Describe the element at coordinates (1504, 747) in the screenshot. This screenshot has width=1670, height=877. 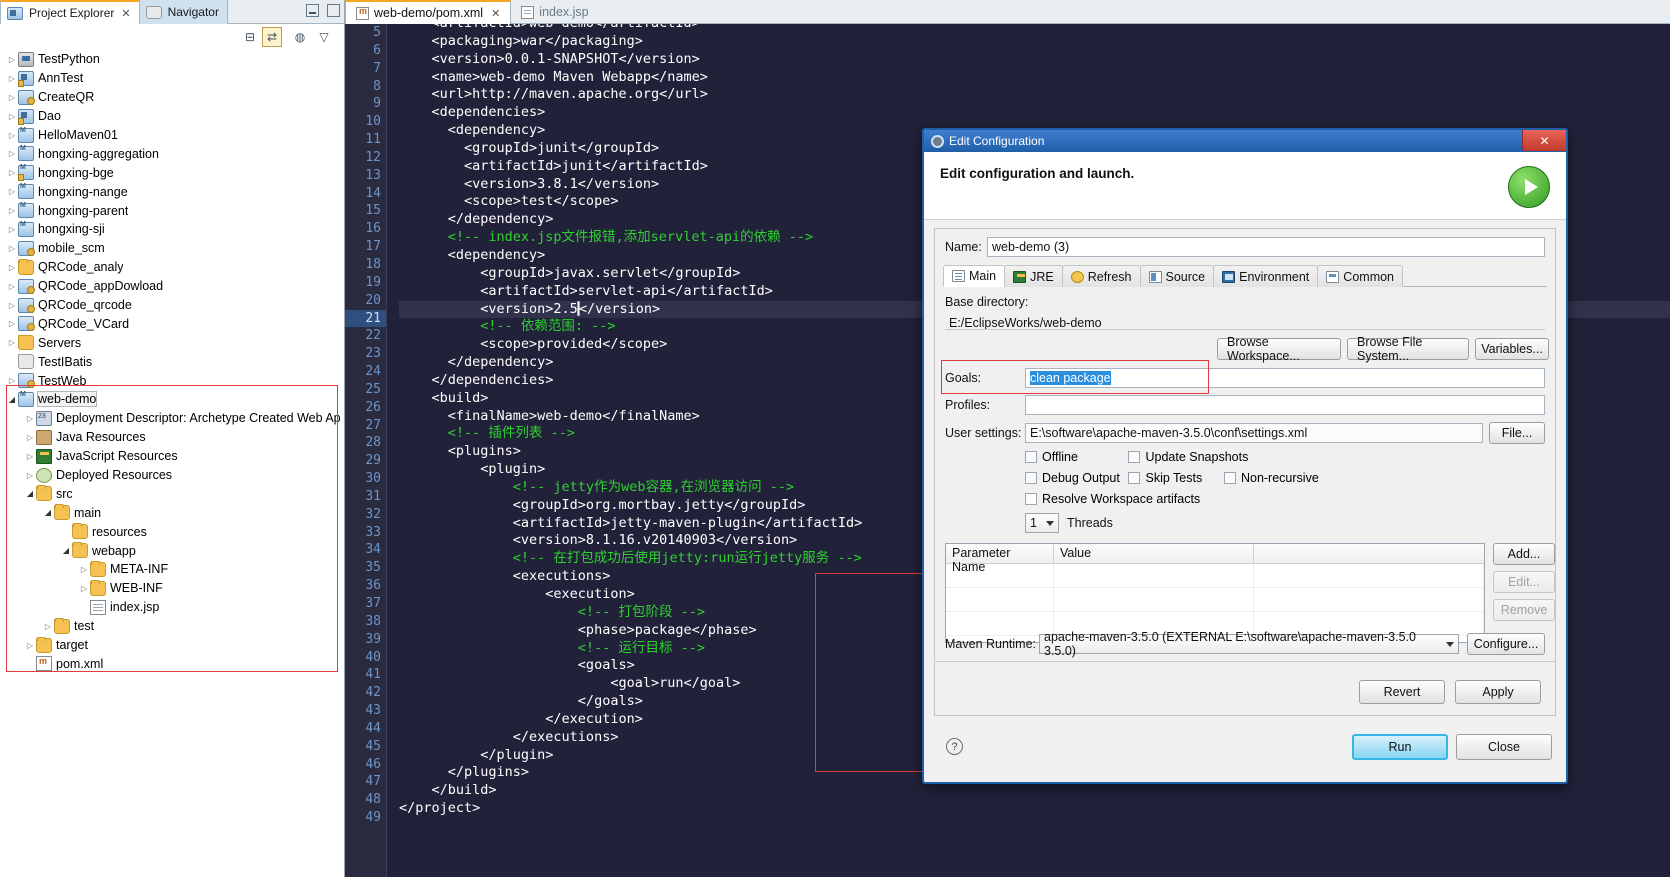
I see `close-button: Close` at that location.